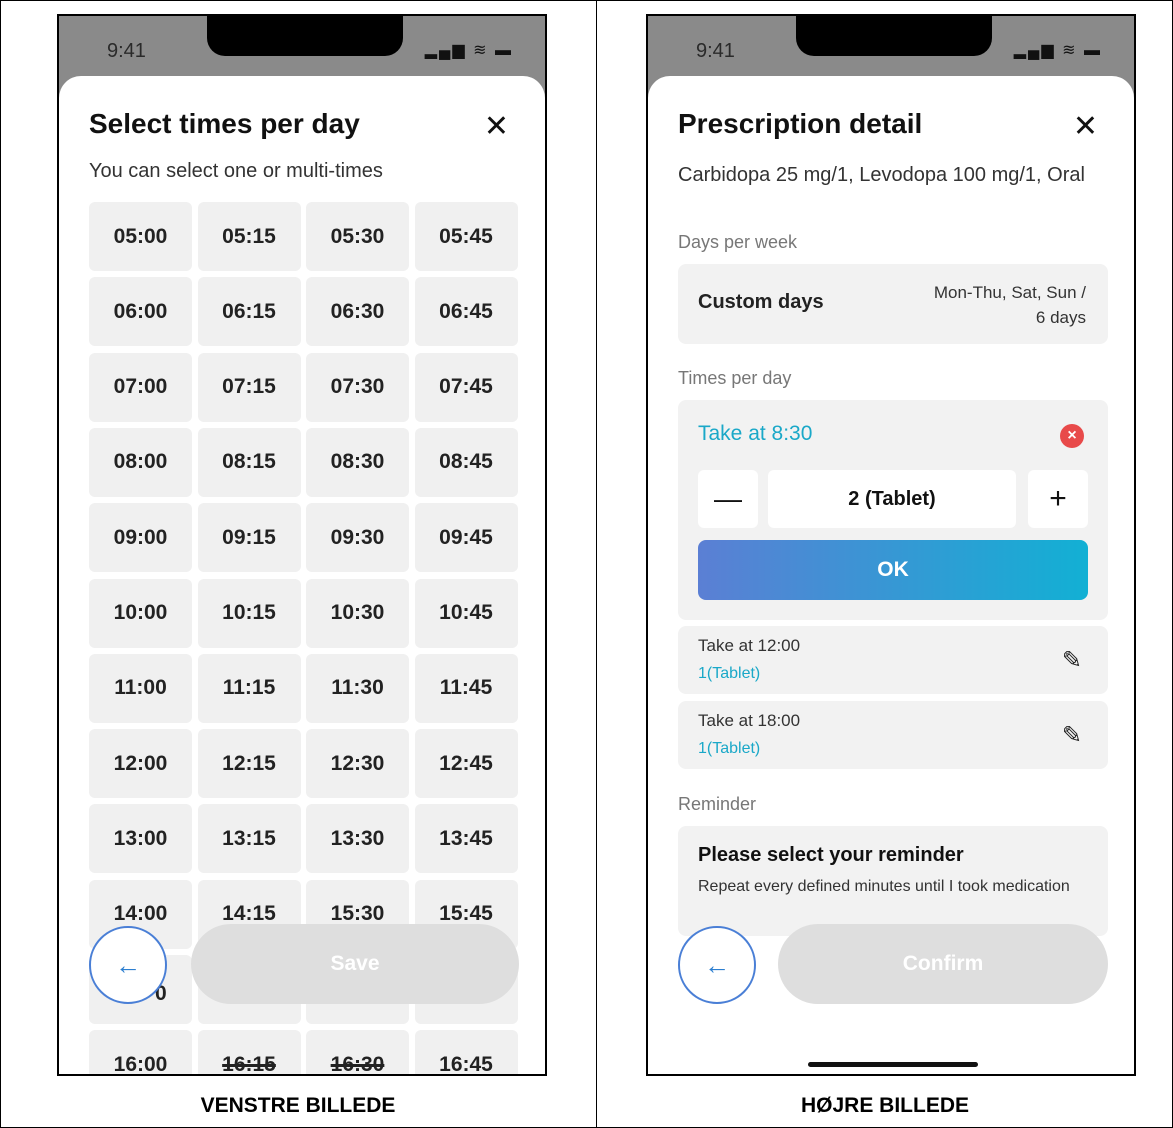  Describe the element at coordinates (831, 855) in the screenshot. I see `reminder-title: Please select your reminder` at that location.